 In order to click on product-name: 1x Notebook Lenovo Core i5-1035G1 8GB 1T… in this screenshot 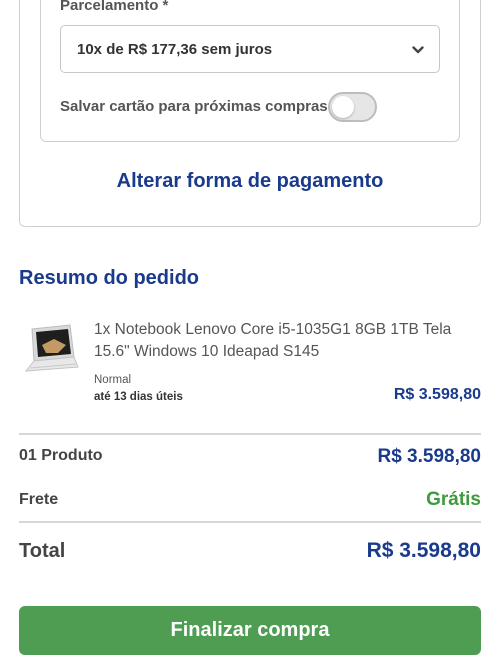, I will do `click(273, 340)`.